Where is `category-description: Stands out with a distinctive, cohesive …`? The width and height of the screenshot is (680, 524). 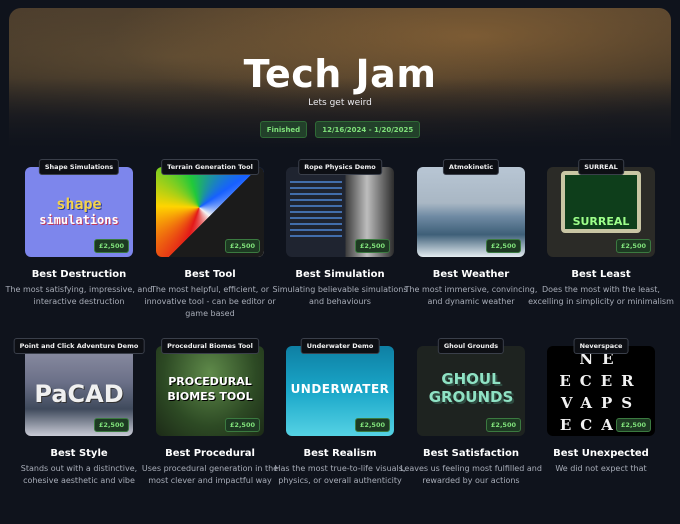
category-description: Stands out with a distinctive, cohesive … is located at coordinates (79, 474).